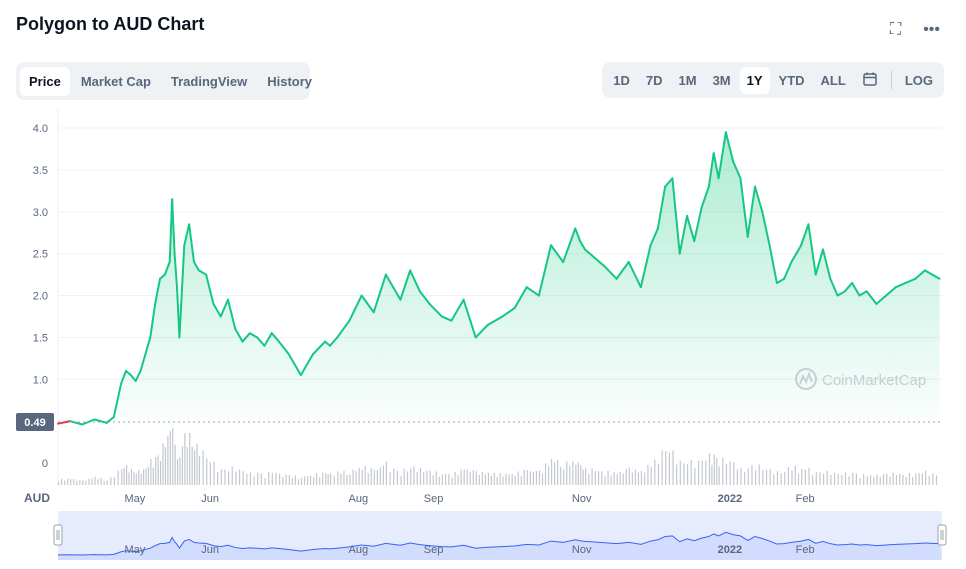 The width and height of the screenshot is (966, 569). Describe the element at coordinates (358, 499) in the screenshot. I see `x-tick-label: Aug` at that location.